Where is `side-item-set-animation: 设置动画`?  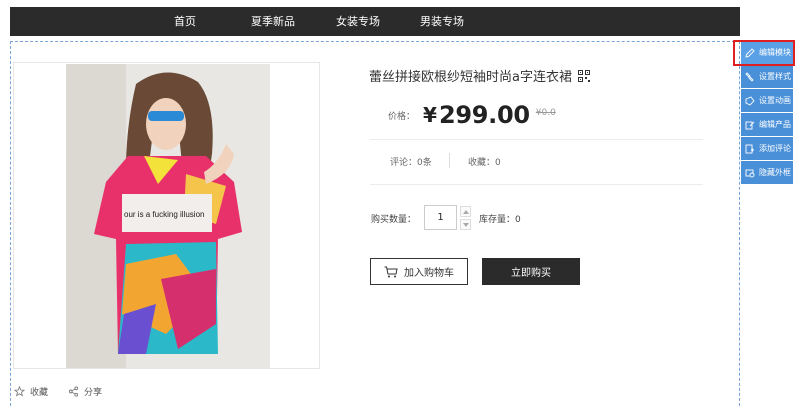
side-item-set-animation: 设置动画 is located at coordinates (767, 100).